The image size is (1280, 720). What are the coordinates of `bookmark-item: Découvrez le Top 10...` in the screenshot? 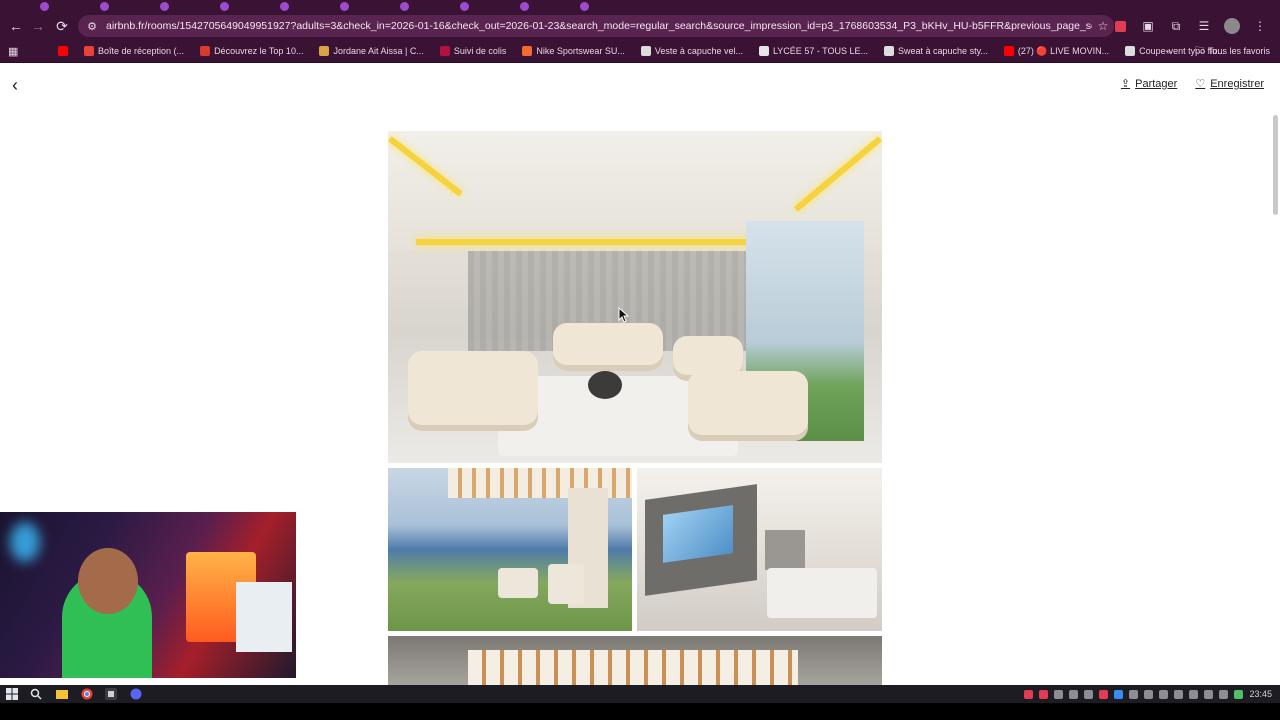 It's located at (251, 51).